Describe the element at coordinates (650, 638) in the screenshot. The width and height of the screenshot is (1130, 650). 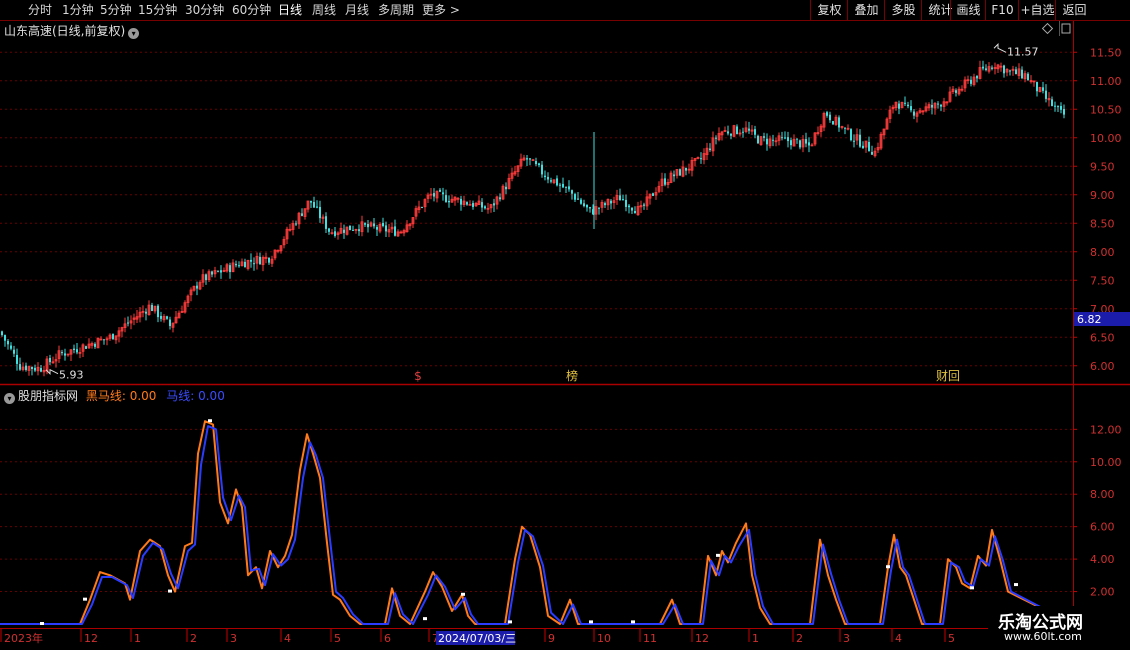
I see `time-axis-label: 11` at that location.